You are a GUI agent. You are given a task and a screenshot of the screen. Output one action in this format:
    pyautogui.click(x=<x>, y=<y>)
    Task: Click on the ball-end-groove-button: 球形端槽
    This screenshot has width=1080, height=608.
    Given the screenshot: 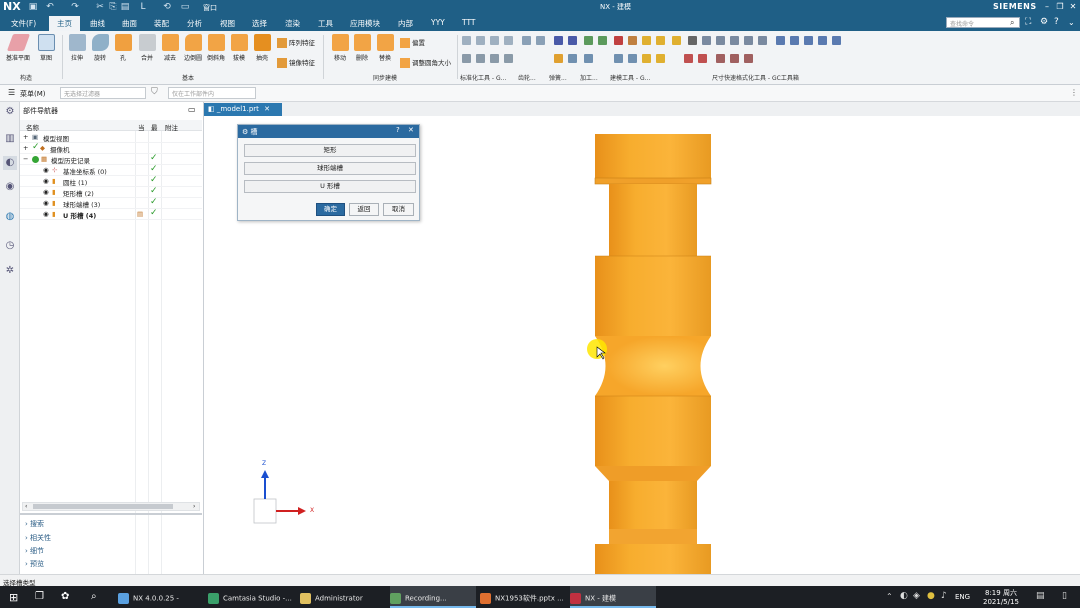 What is the action you would take?
    pyautogui.click(x=330, y=168)
    